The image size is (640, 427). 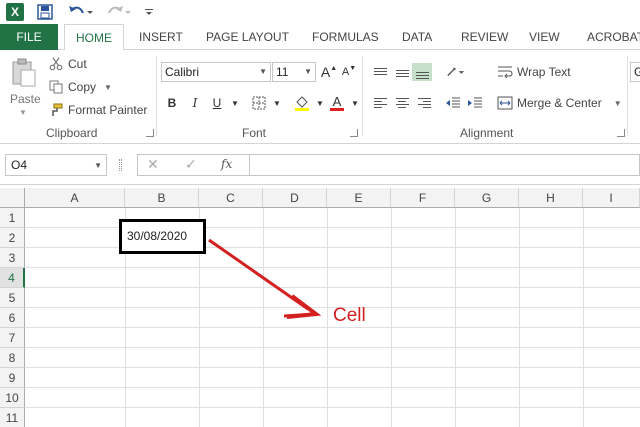 What do you see at coordinates (635, 72) in the screenshot?
I see `number-format-select: G` at bounding box center [635, 72].